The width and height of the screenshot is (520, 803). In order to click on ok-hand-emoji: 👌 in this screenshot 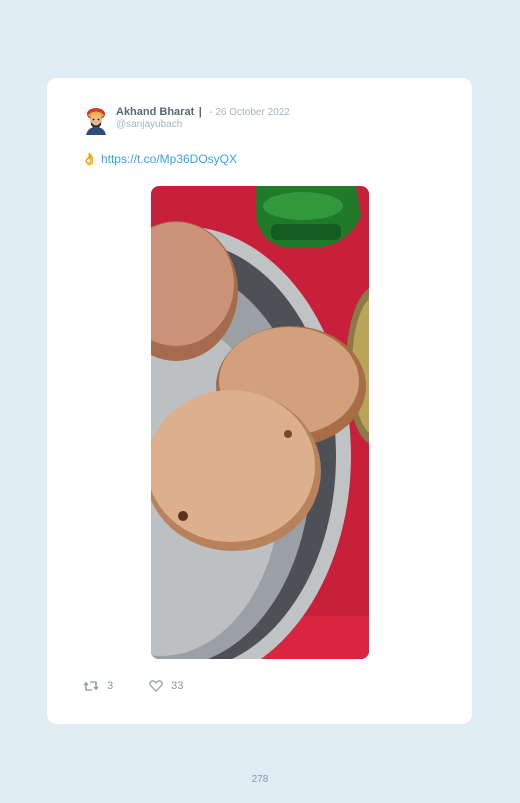, I will do `click(89, 159)`.